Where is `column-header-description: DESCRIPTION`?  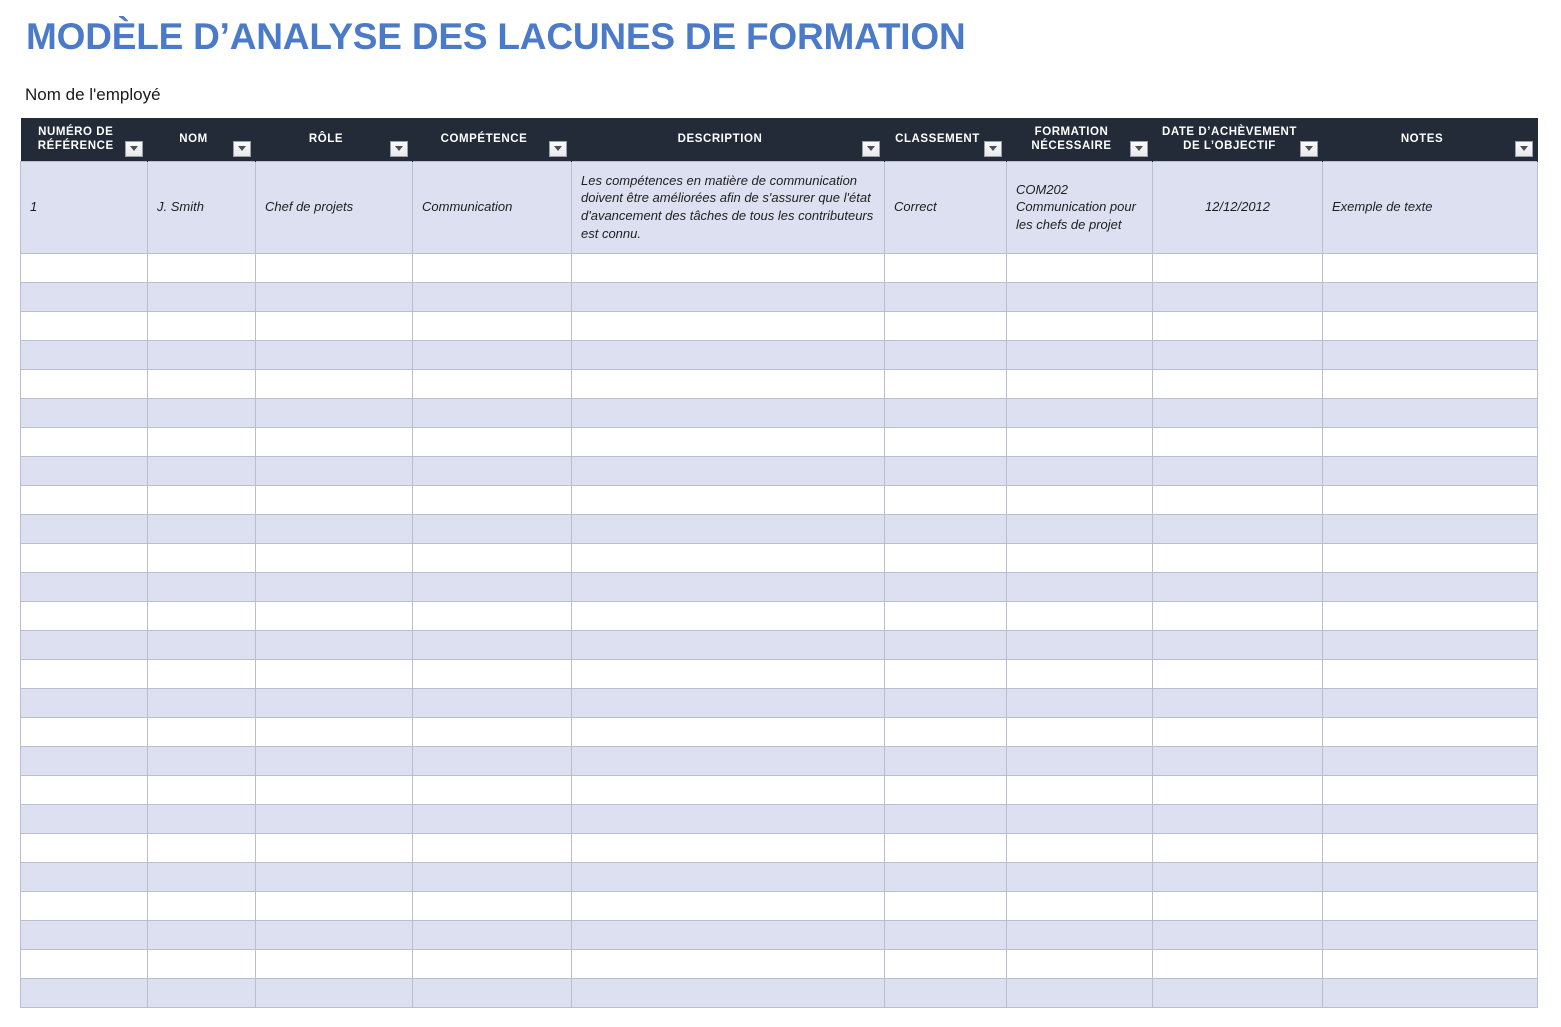 column-header-description: DESCRIPTION is located at coordinates (728, 139).